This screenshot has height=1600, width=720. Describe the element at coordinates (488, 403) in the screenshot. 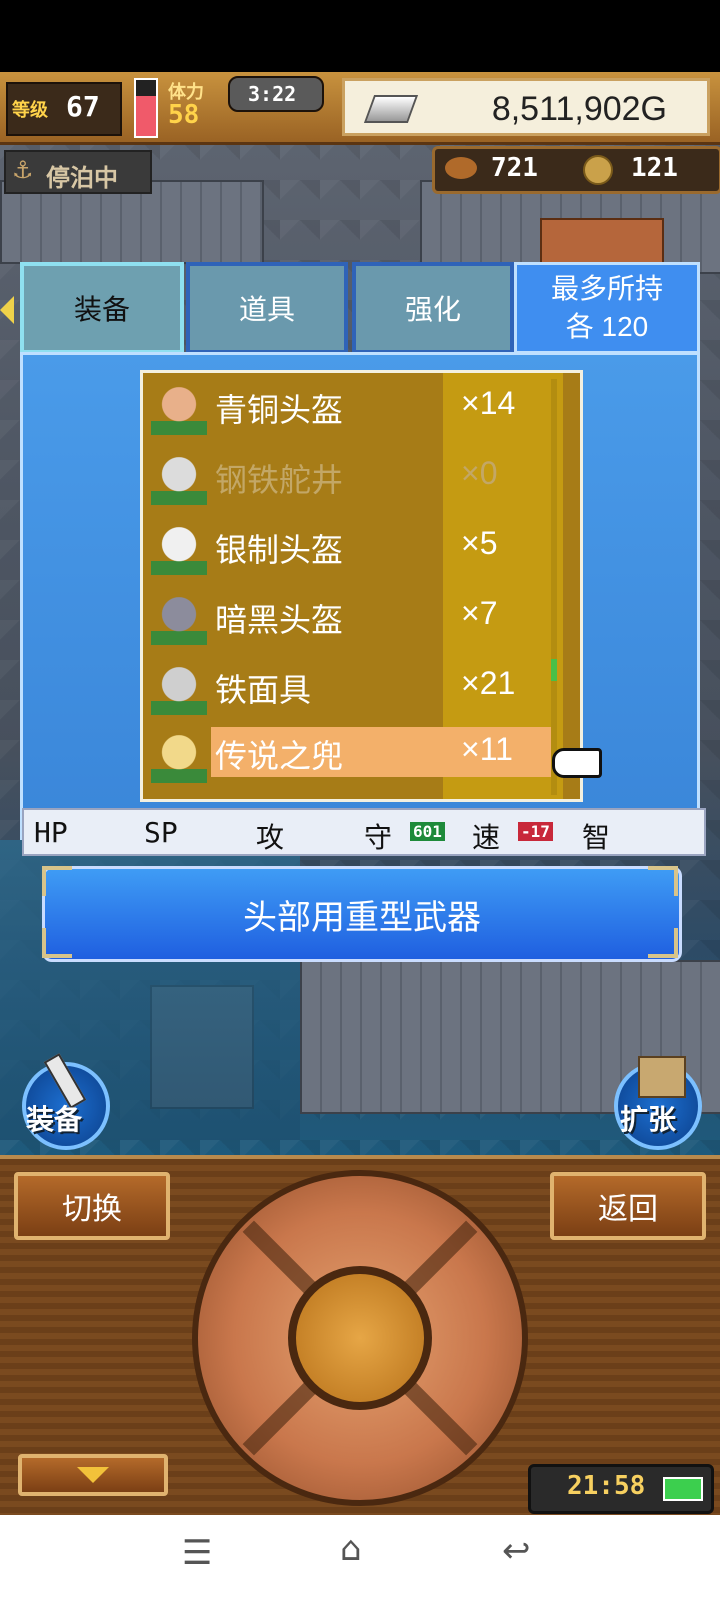

I see `item-qty: ×14` at that location.